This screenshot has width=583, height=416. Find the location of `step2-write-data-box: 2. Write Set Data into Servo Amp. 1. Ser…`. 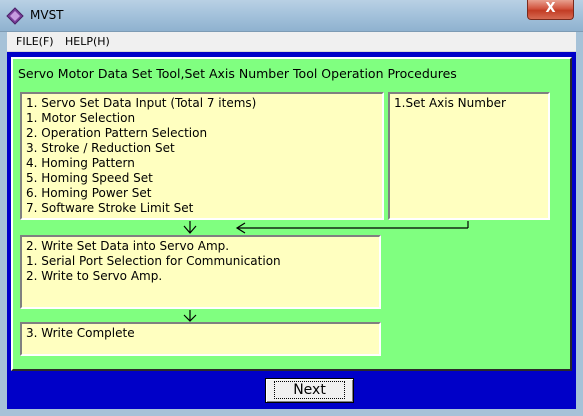

step2-write-data-box: 2. Write Set Data into Servo Amp. 1. Ser… is located at coordinates (200, 272).